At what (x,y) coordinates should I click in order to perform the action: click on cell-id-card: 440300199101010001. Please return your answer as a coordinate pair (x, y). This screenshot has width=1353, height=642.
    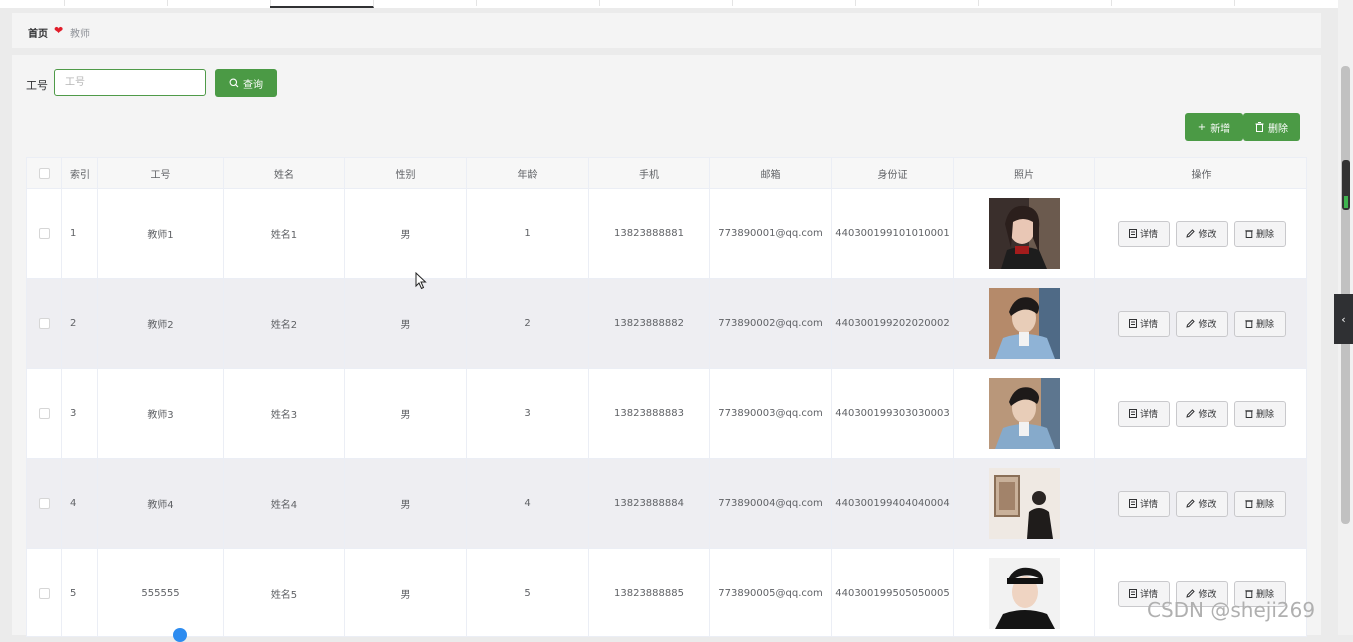
    Looking at the image, I should click on (893, 233).